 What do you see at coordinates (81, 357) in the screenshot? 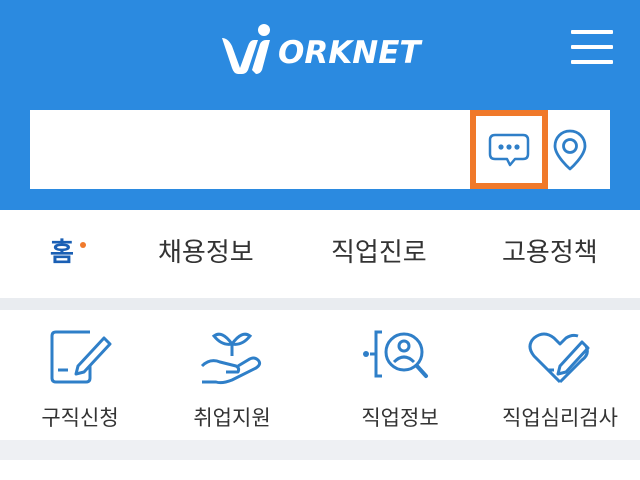
I see `edit-document-icon` at bounding box center [81, 357].